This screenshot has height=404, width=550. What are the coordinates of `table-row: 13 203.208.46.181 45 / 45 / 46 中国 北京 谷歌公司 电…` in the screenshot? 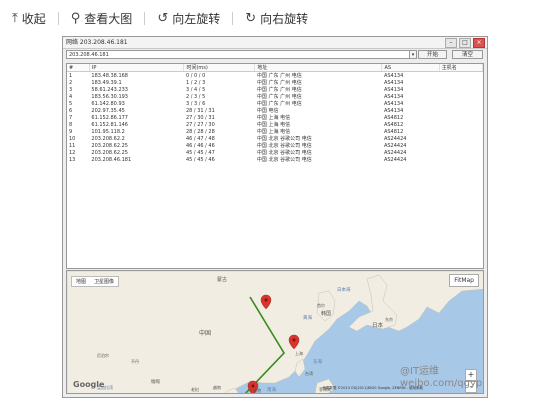 It's located at (275, 160).